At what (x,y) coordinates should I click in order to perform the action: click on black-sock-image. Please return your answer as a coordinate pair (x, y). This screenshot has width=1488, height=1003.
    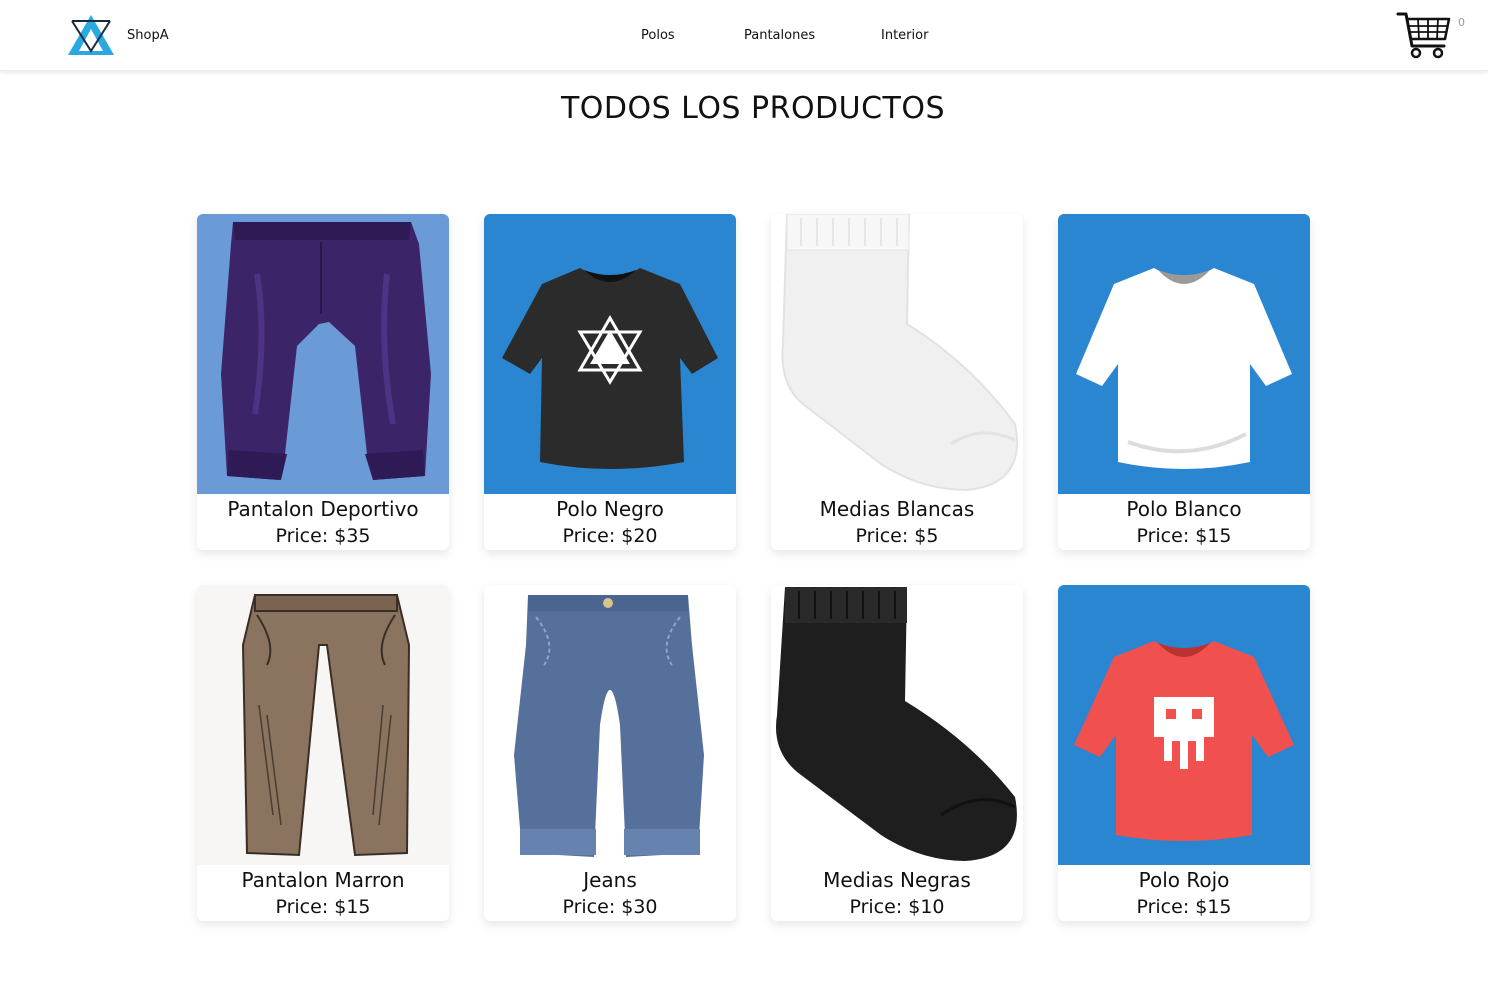
    Looking at the image, I should click on (897, 725).